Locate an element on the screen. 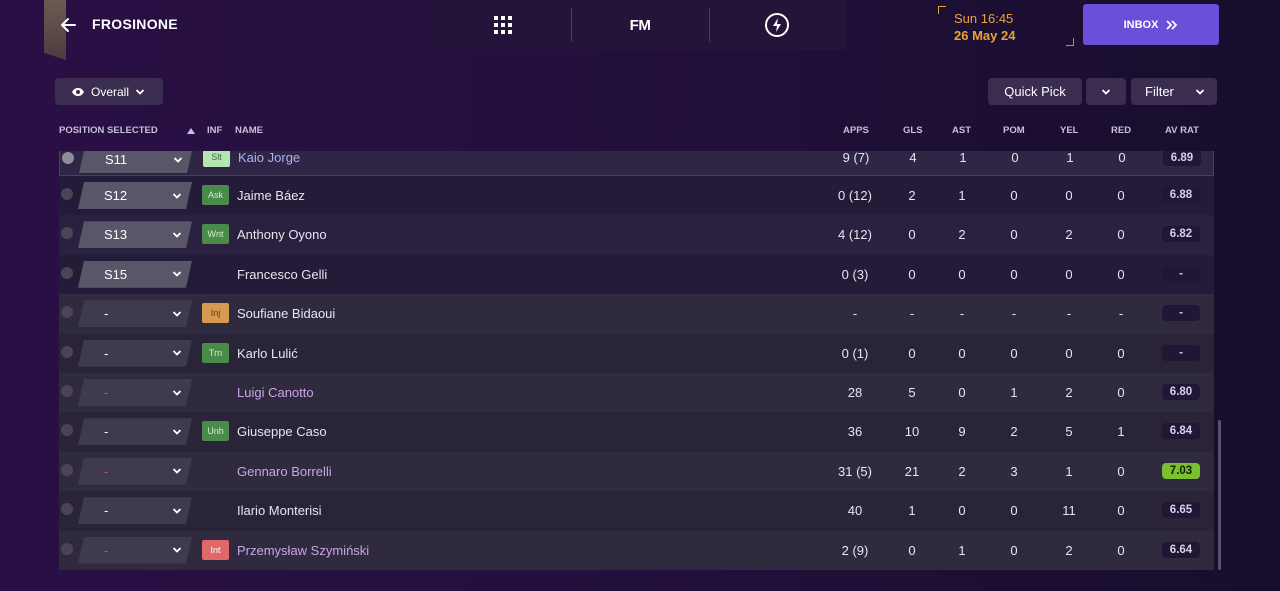 This screenshot has height=591, width=1280. player-name: Gennaro Borrelli is located at coordinates (284, 471).